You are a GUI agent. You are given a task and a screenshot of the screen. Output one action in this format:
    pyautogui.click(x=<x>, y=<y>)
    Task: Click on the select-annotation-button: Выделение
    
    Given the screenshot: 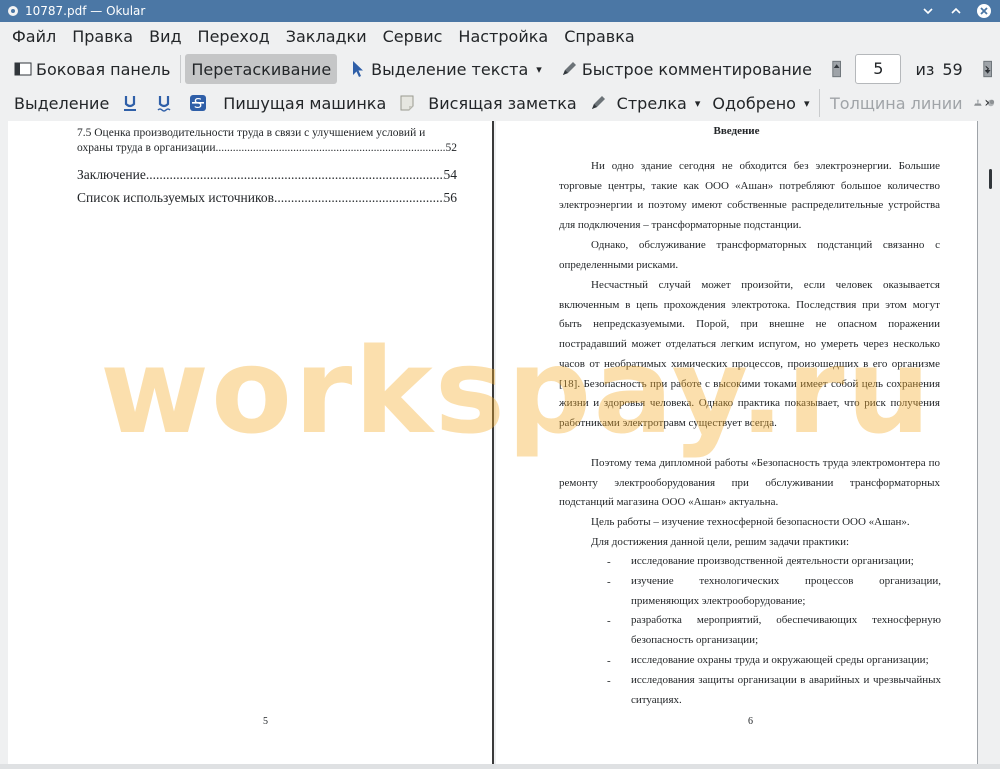 What is the action you would take?
    pyautogui.click(x=61, y=103)
    